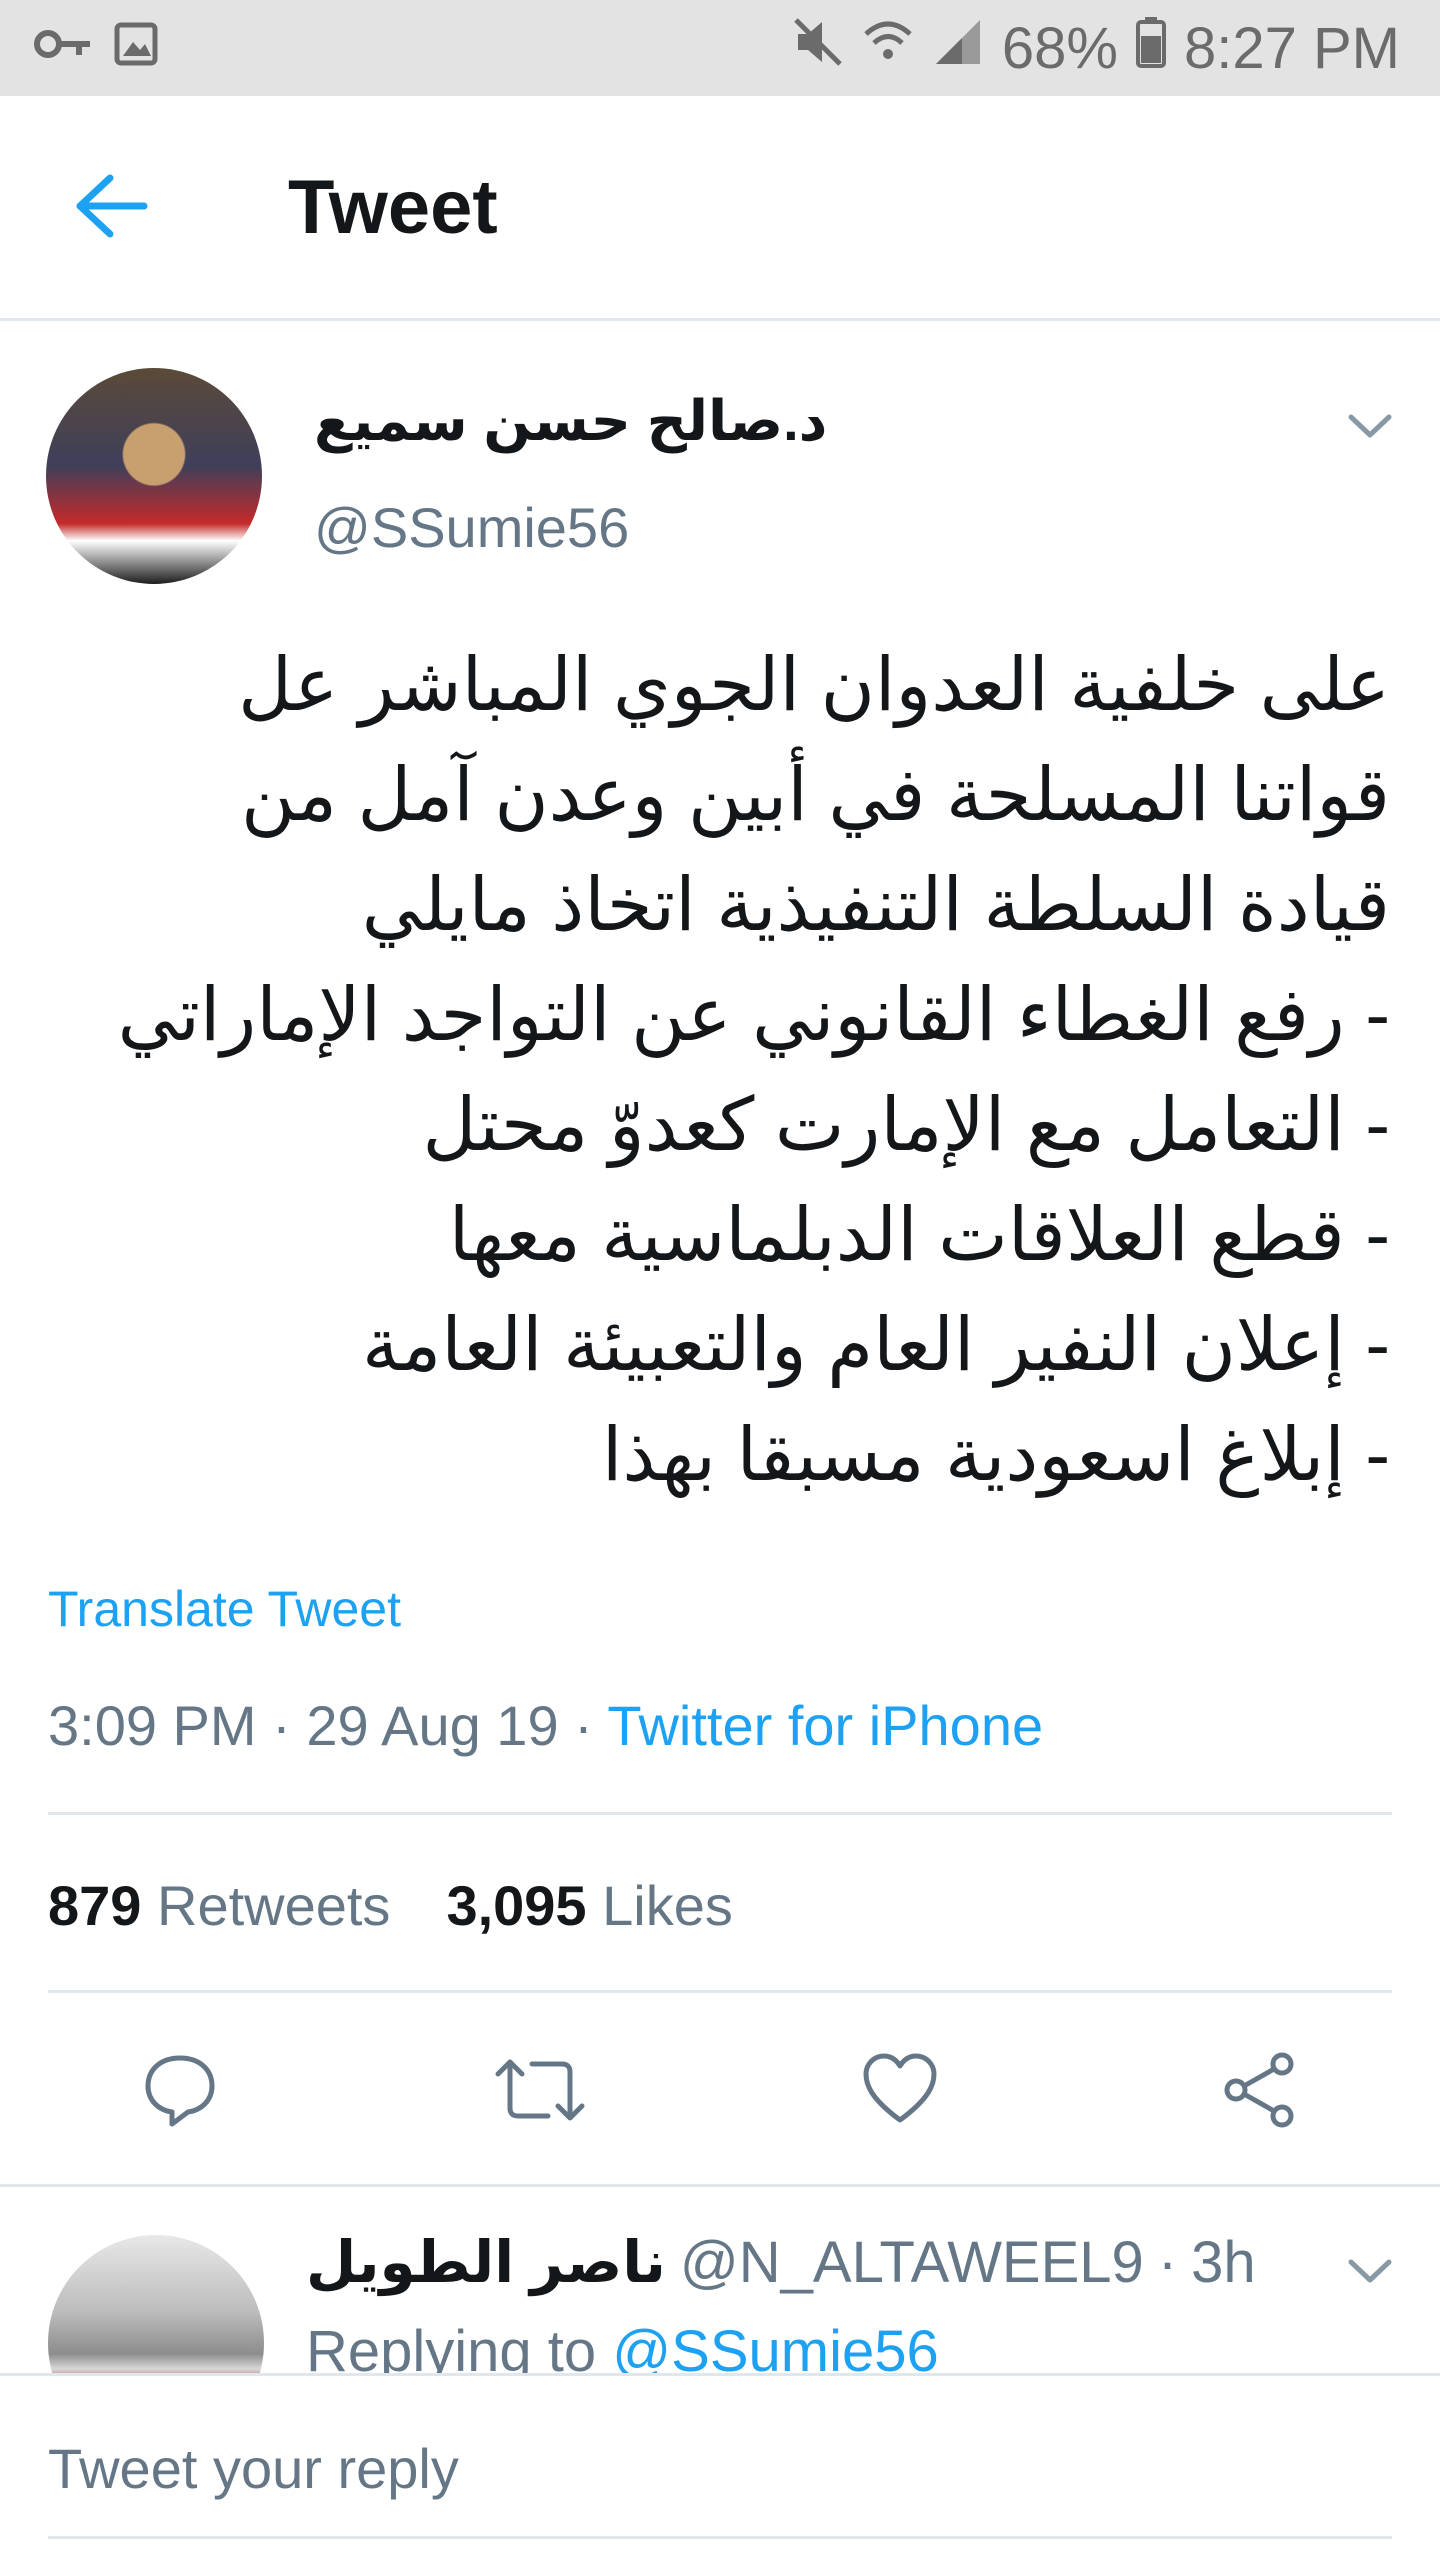 Image resolution: width=1440 pixels, height=2563 pixels. I want to click on tweet-line: - إبلاغ اسعودية مسبقا بهذا, so click(995, 1454).